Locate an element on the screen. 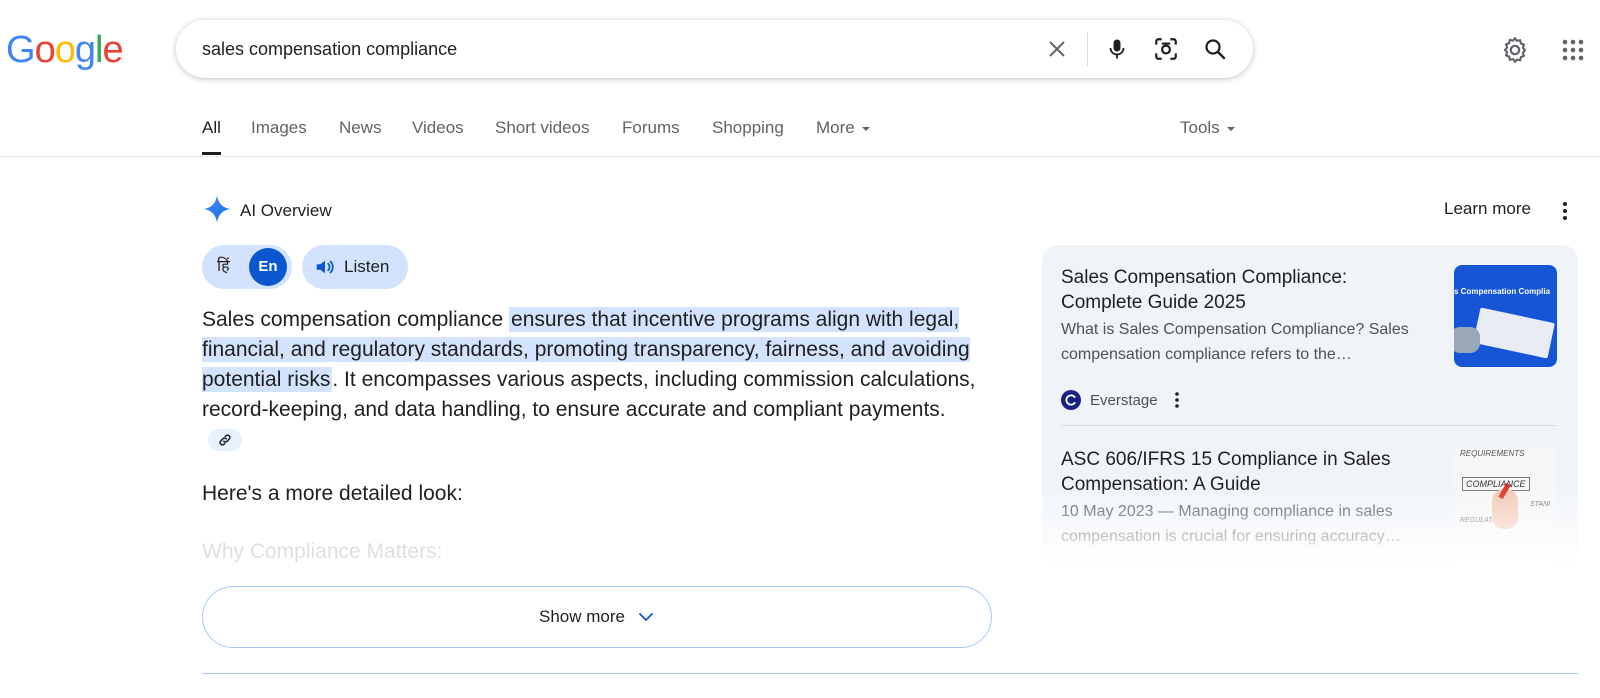 The image size is (1600, 698). tab-news: News is located at coordinates (360, 135).